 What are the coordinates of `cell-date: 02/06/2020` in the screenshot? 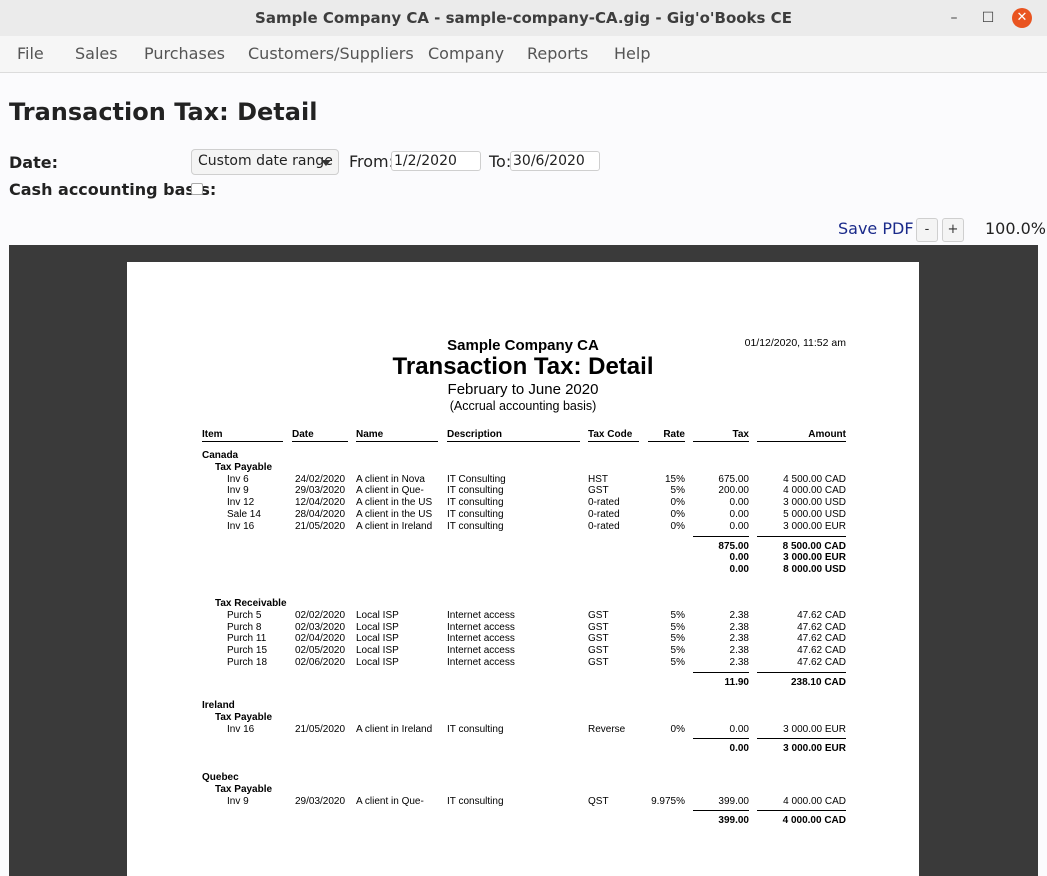 It's located at (320, 662).